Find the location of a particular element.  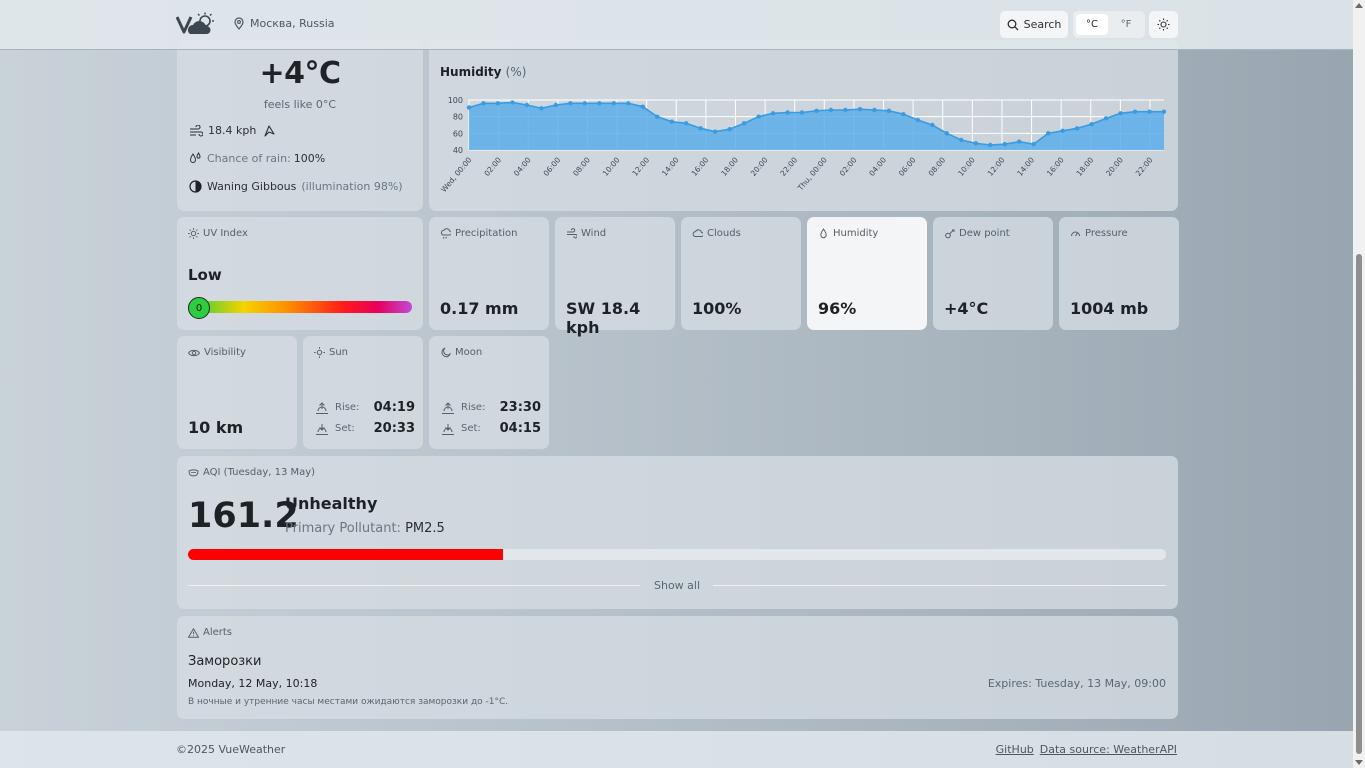

tile-wind: Wind SW 18.4 kph is located at coordinates (615, 277).